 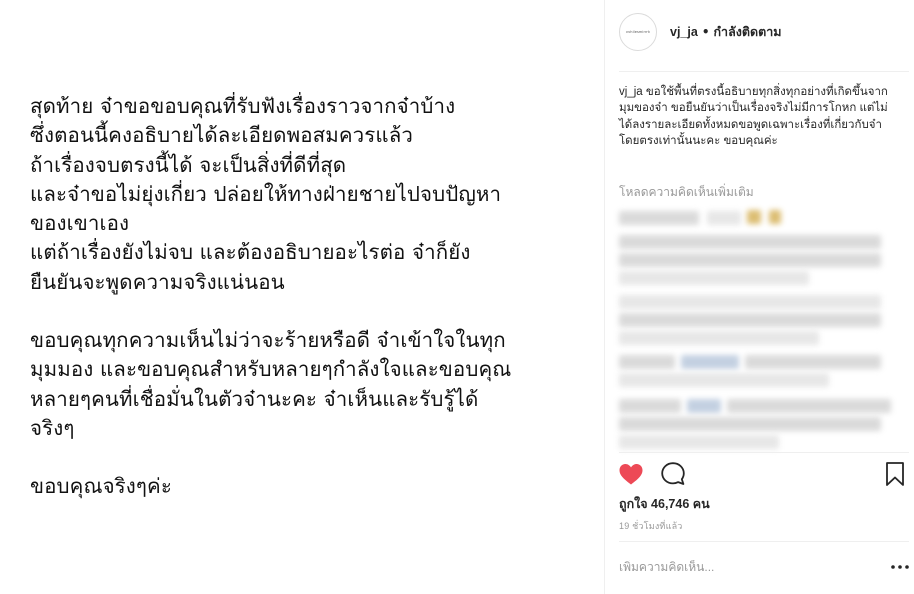 What do you see at coordinates (752, 567) in the screenshot?
I see `comment-input` at bounding box center [752, 567].